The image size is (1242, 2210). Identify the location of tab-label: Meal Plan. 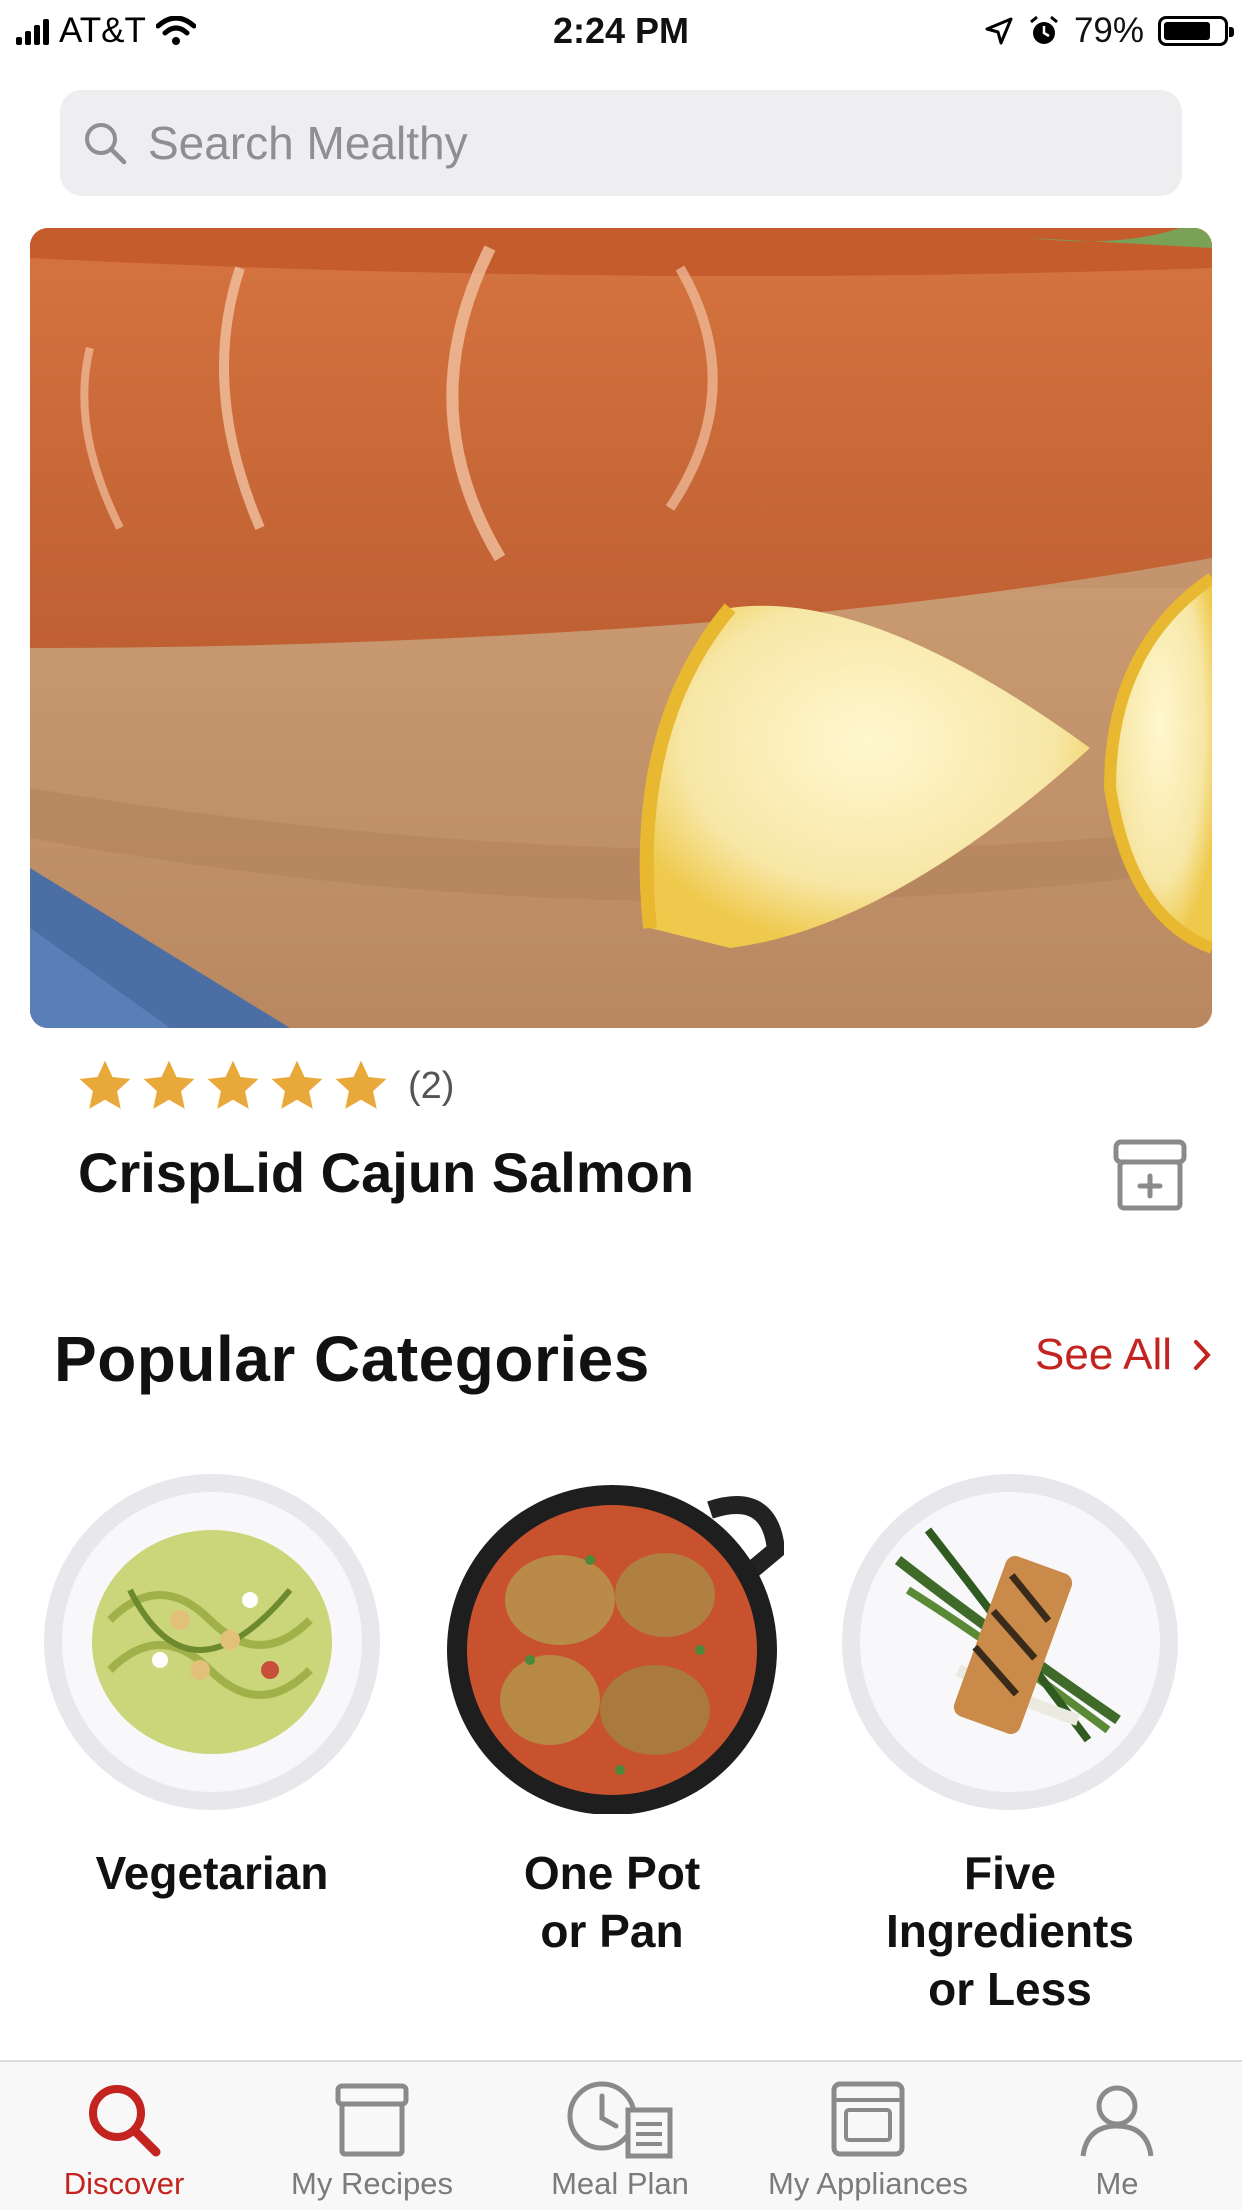
(620, 2183).